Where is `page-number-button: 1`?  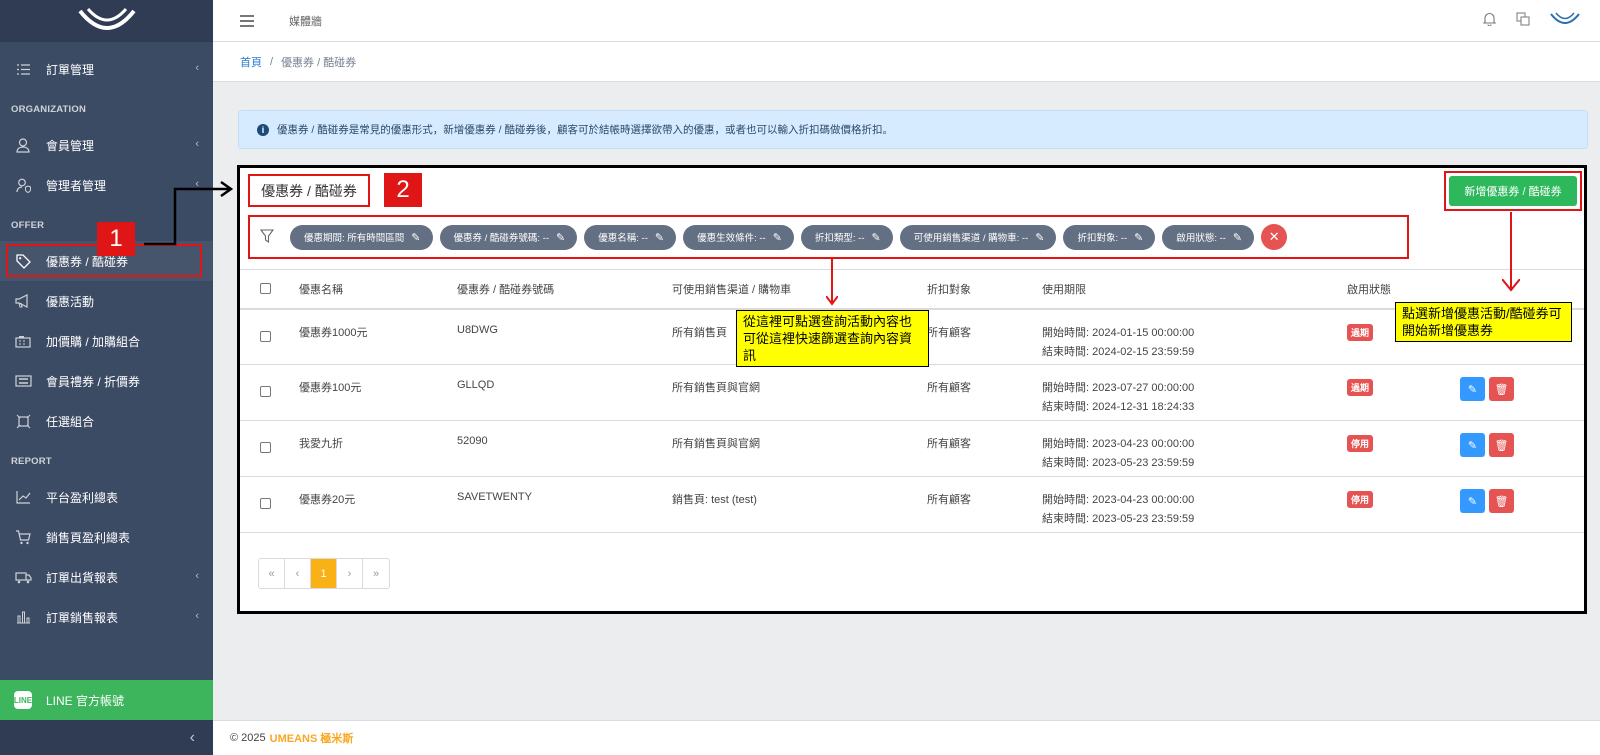 page-number-button: 1 is located at coordinates (324, 573).